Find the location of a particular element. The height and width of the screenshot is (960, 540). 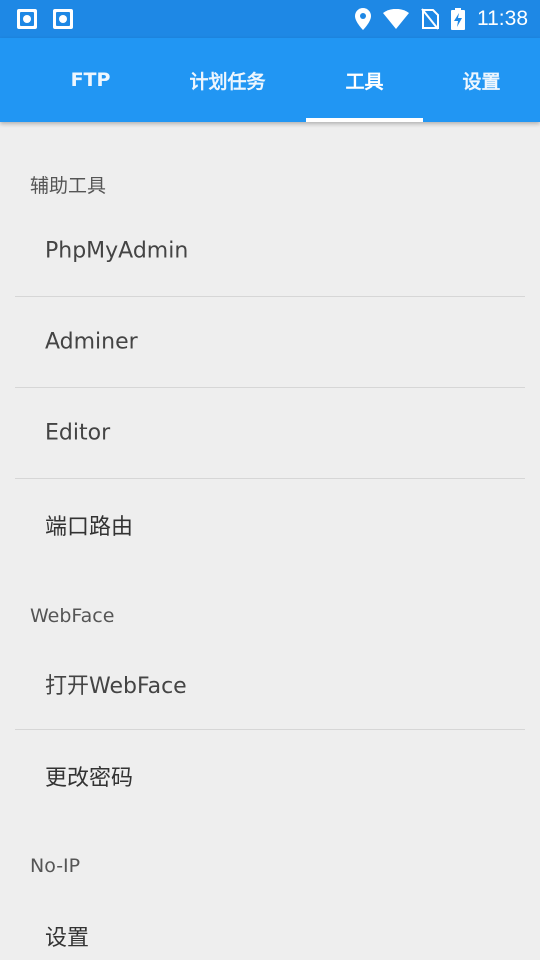

list-item-adminer: Adminer is located at coordinates (270, 341).